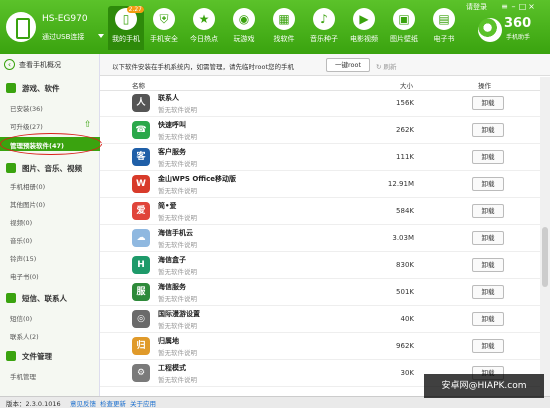  What do you see at coordinates (522, 6) in the screenshot?
I see `maximize-icon: □` at bounding box center [522, 6].